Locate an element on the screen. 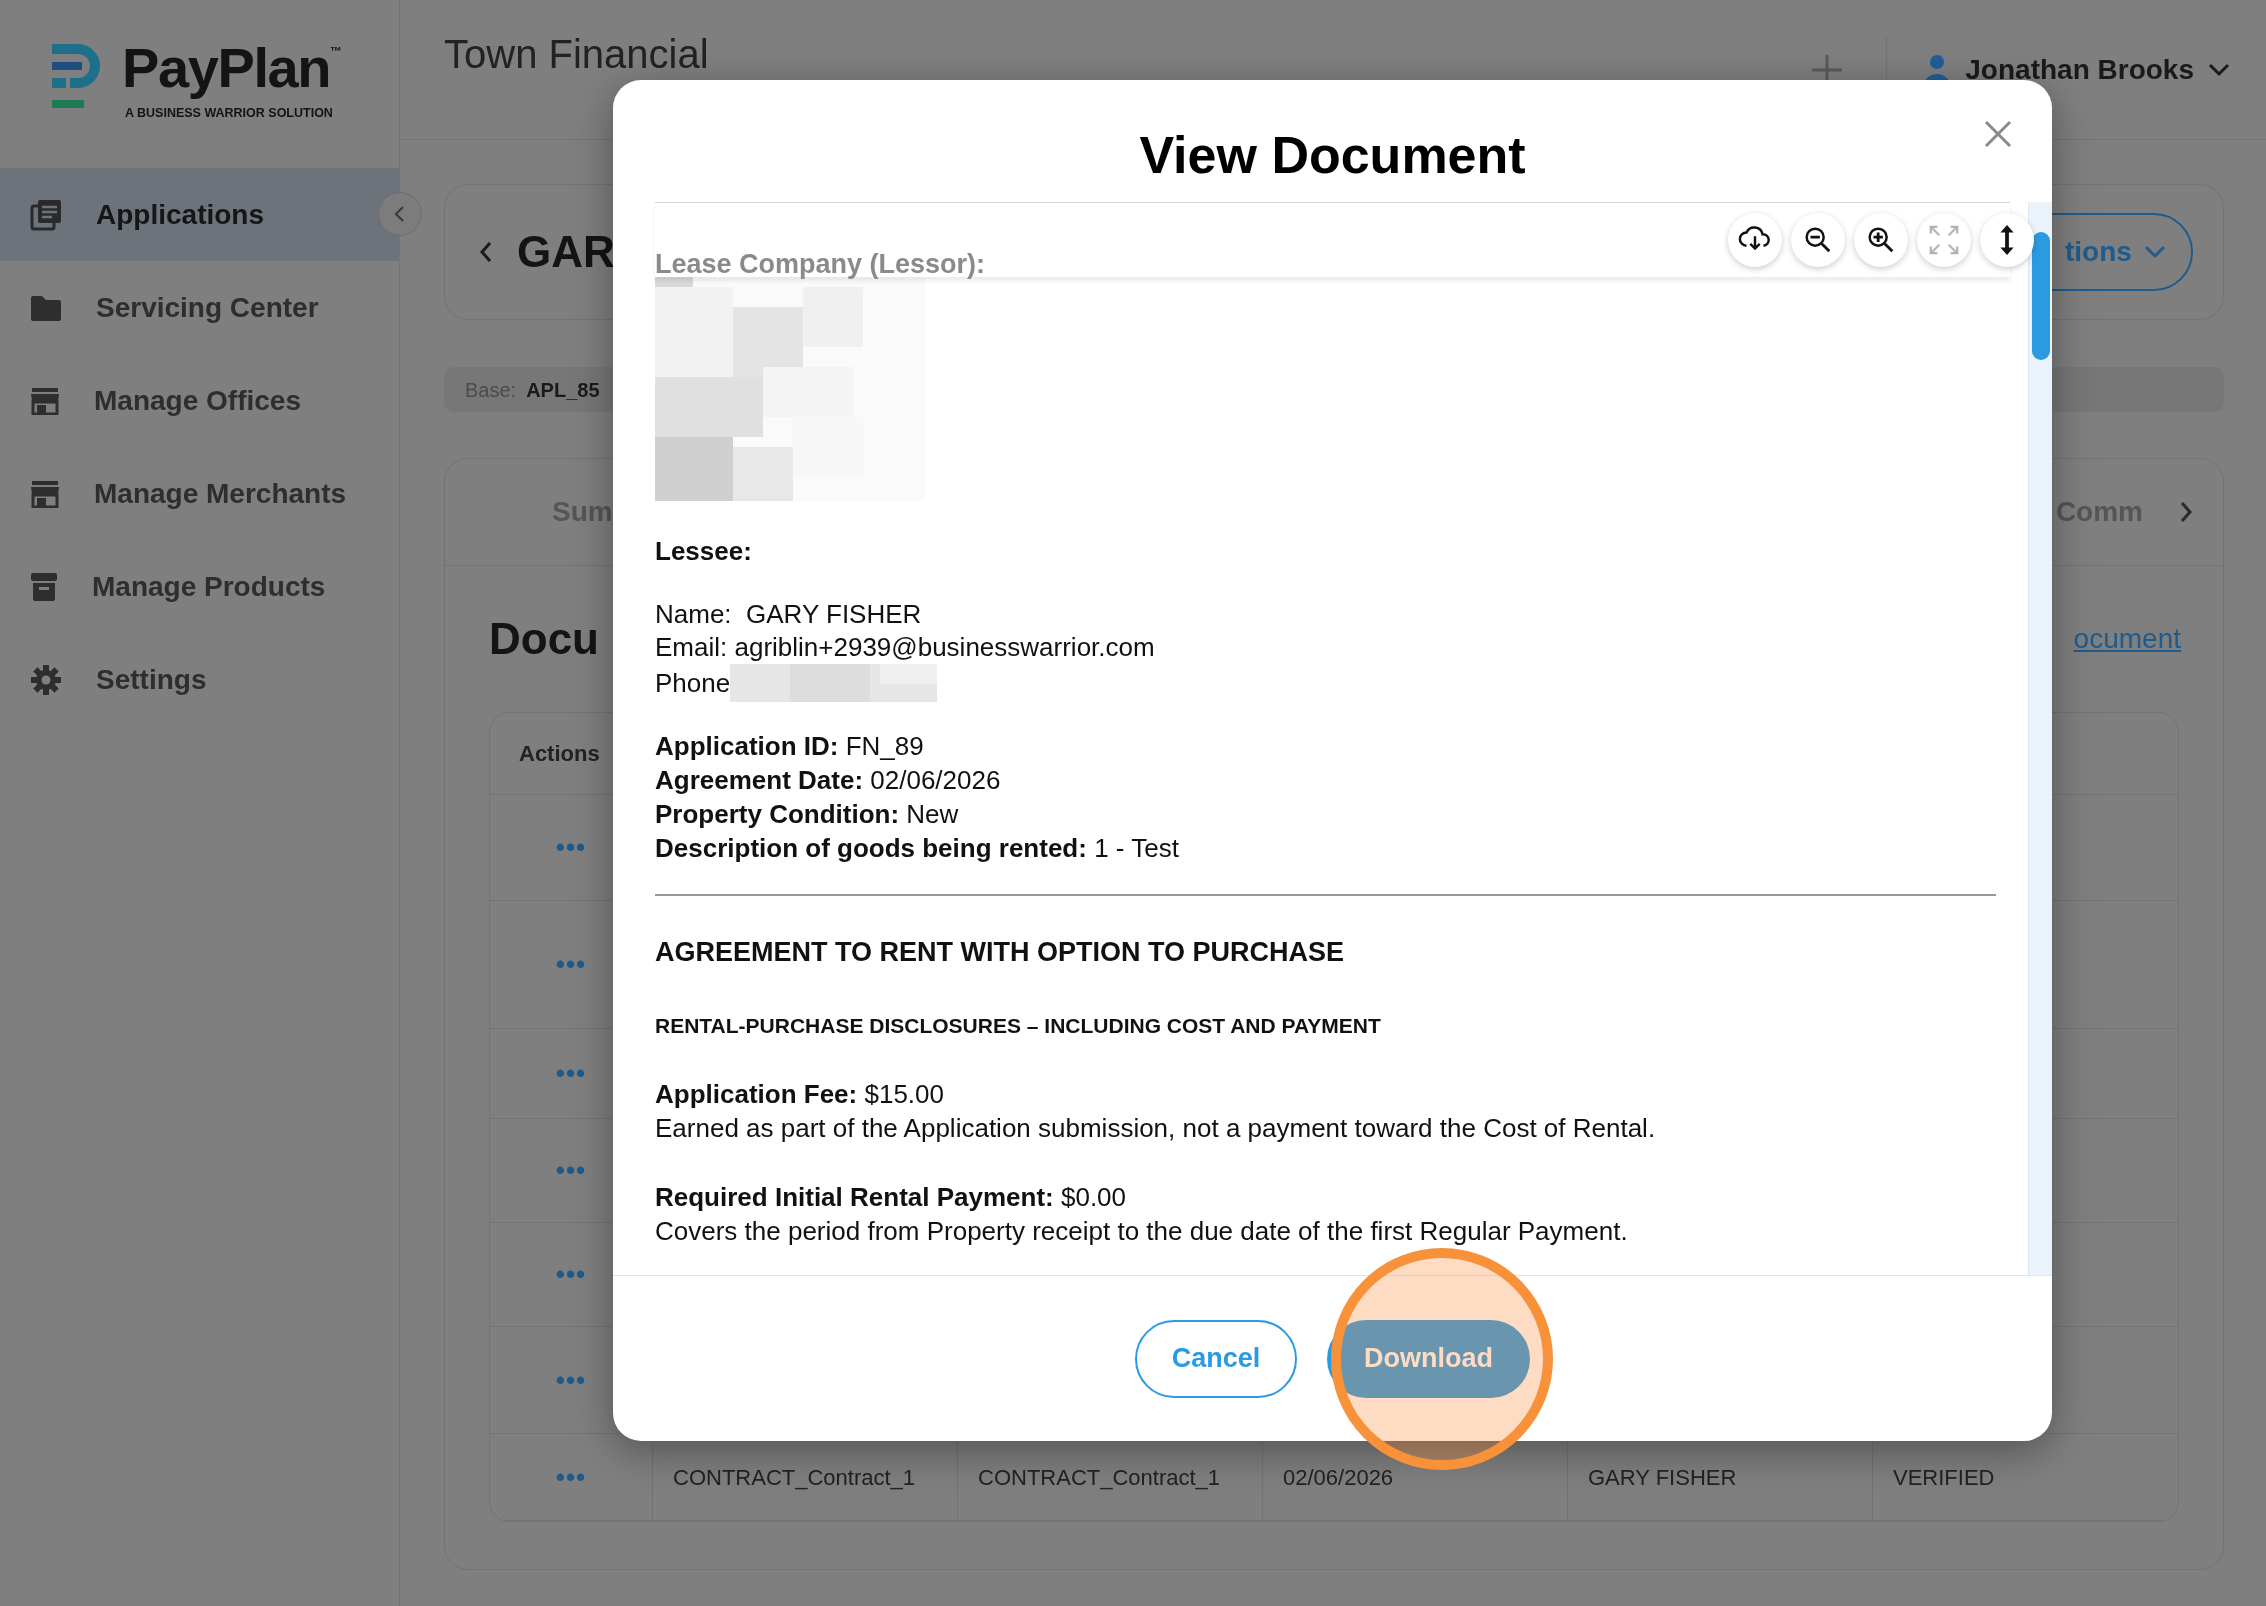 The image size is (2266, 1606). base-value: APL_85 is located at coordinates (563, 390).